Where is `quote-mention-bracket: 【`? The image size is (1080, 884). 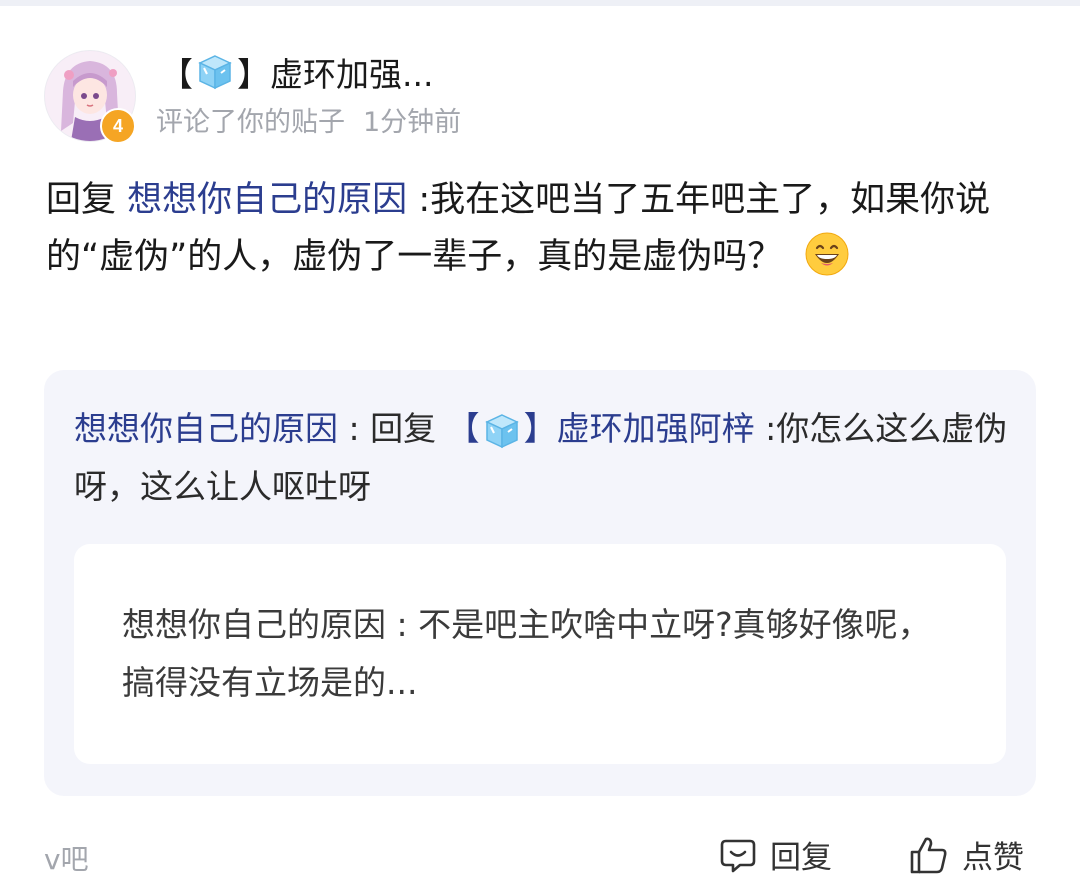 quote-mention-bracket: 【 is located at coordinates (463, 428).